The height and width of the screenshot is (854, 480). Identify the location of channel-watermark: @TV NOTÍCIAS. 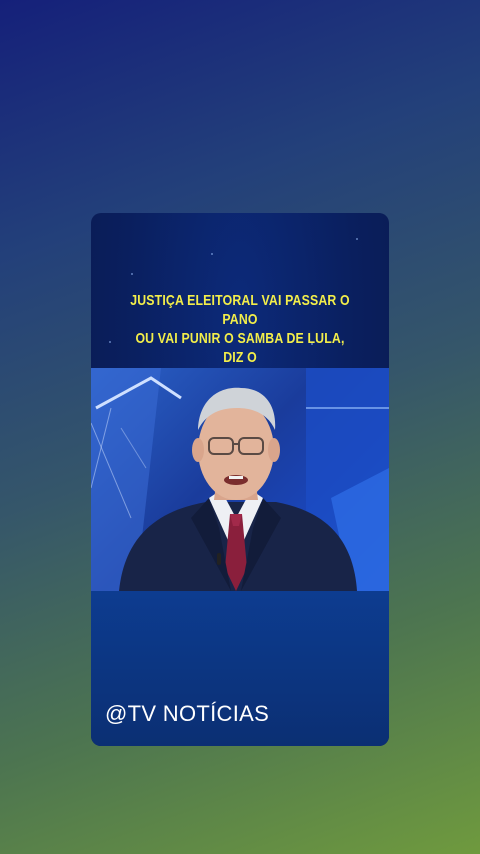
(187, 713).